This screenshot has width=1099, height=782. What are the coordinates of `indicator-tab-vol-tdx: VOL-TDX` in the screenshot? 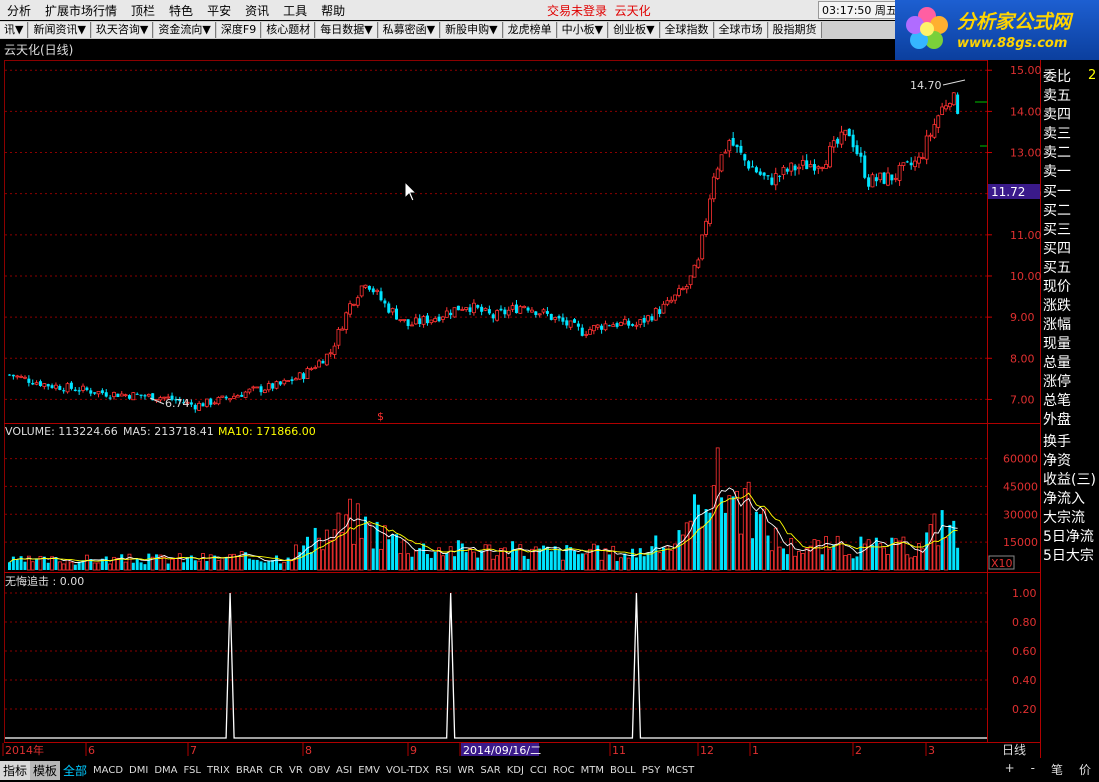 It's located at (407, 770).